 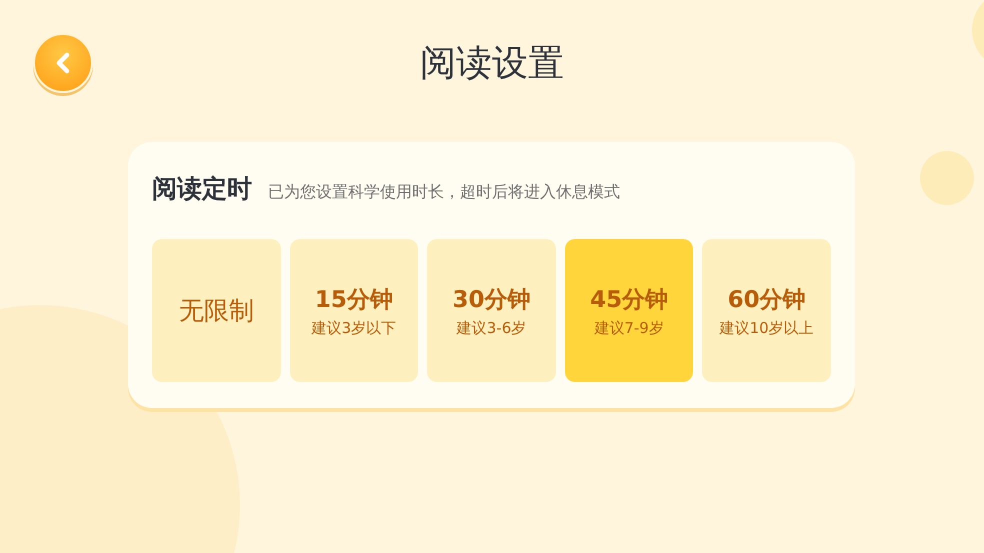 I want to click on duration-option: 30分钟 建议3-6岁, so click(x=491, y=310).